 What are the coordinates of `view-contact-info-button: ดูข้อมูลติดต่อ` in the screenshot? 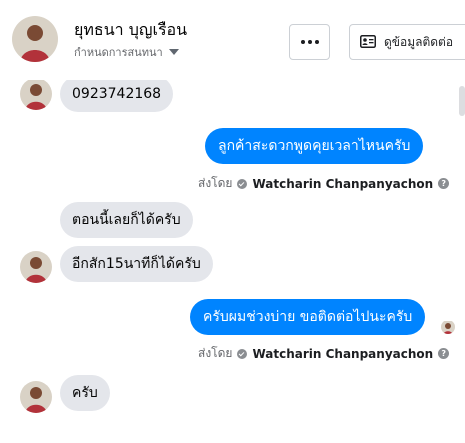 It's located at (407, 42).